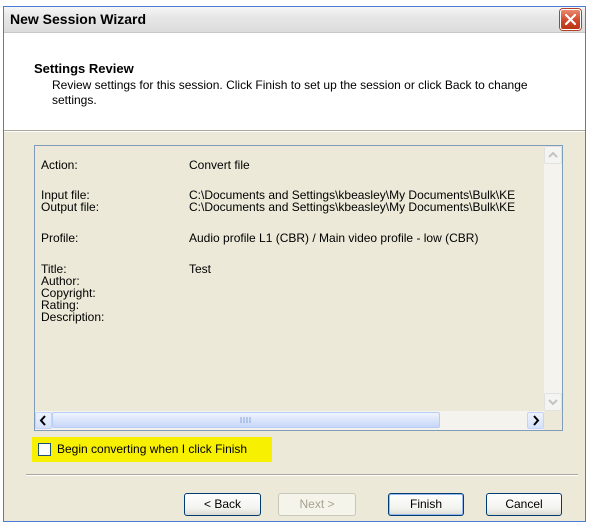  What do you see at coordinates (73, 317) in the screenshot?
I see `description-label: Description:` at bounding box center [73, 317].